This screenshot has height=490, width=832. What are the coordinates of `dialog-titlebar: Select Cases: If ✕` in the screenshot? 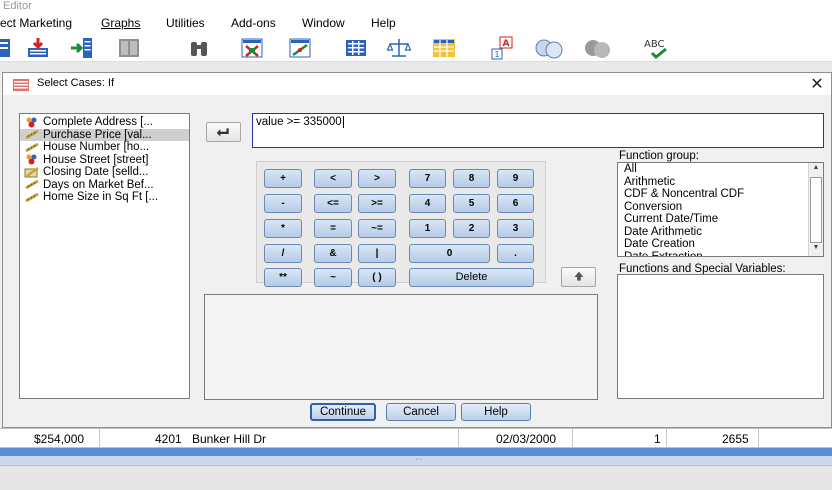 It's located at (417, 84).